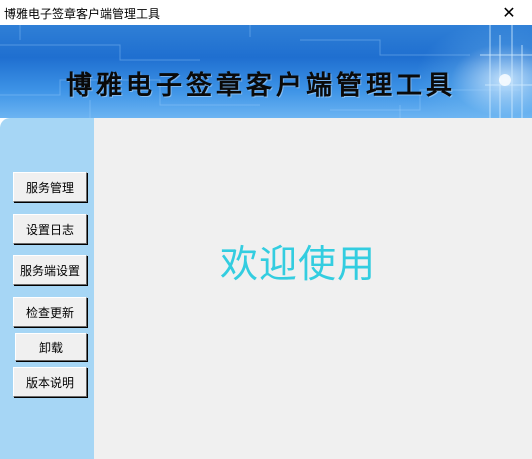  Describe the element at coordinates (298, 264) in the screenshot. I see `welcome-text: 欢迎使用` at that location.